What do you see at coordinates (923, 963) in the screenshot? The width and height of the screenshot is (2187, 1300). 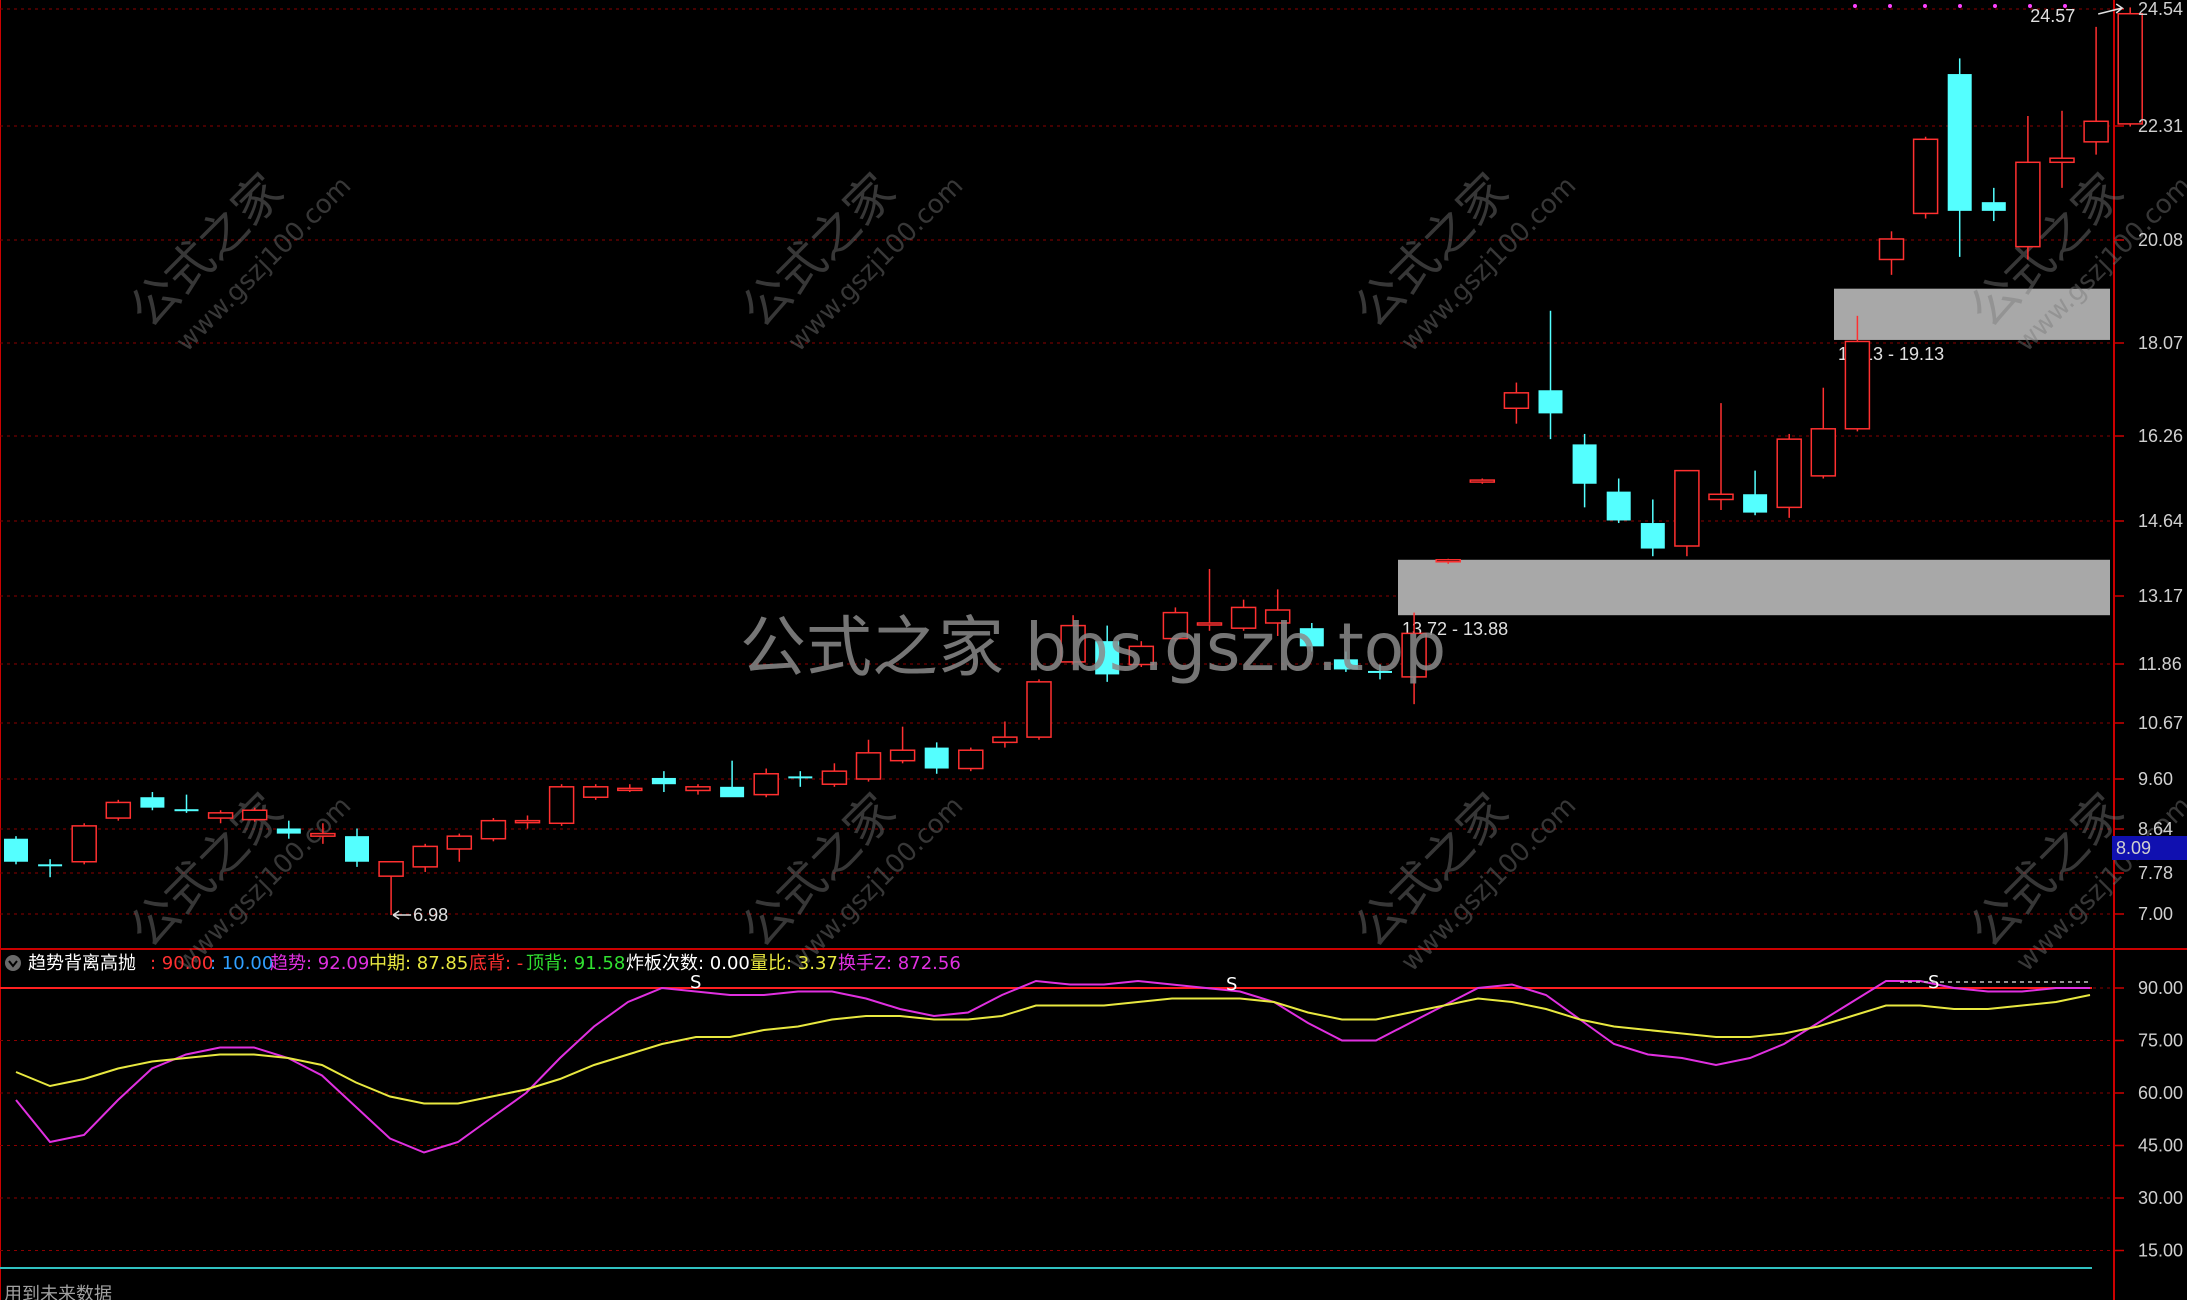 I see `turn-value: : 872.56` at bounding box center [923, 963].